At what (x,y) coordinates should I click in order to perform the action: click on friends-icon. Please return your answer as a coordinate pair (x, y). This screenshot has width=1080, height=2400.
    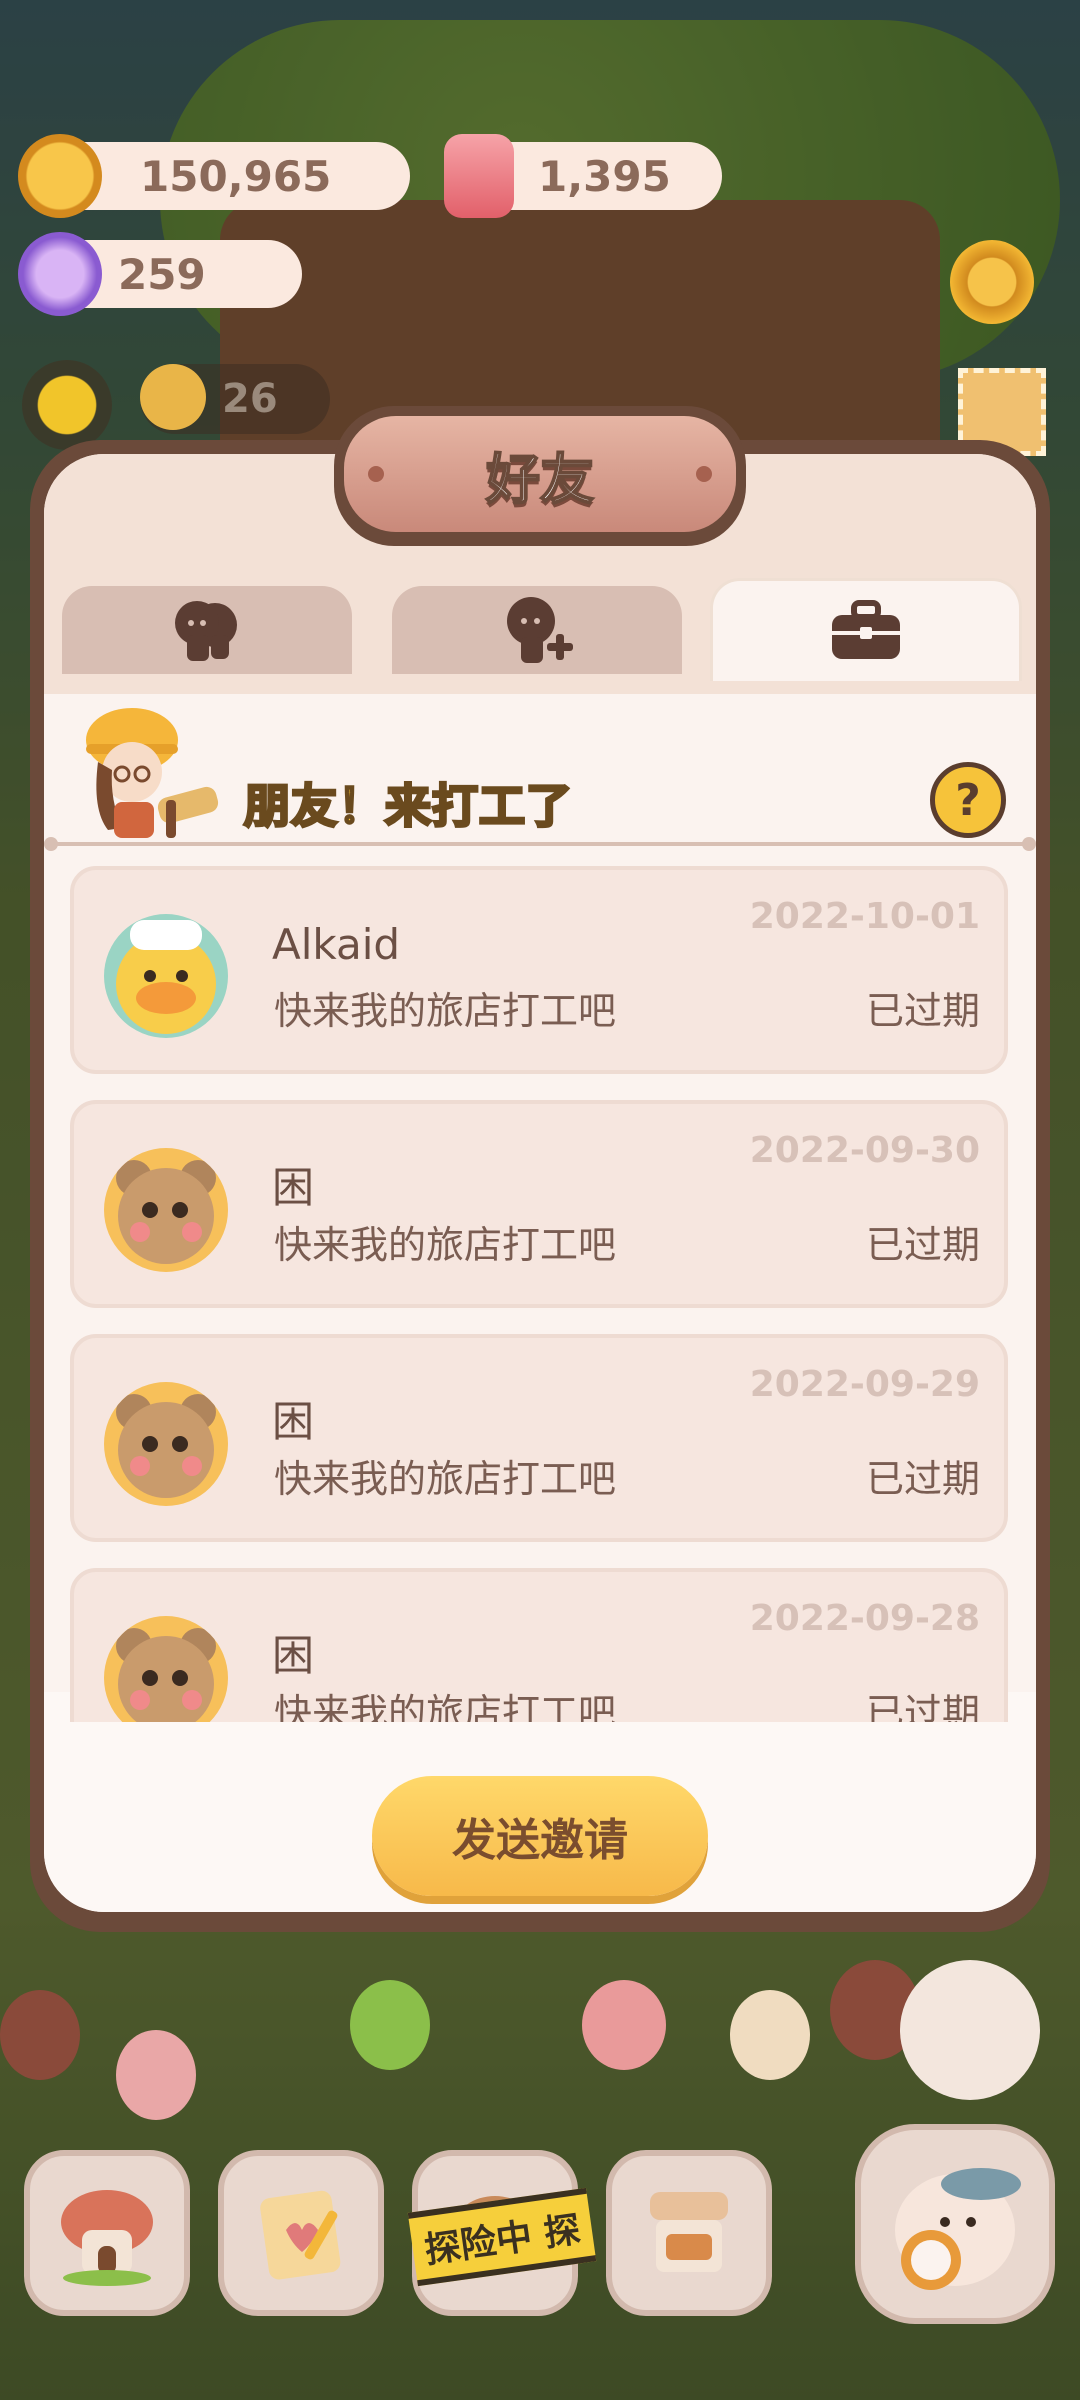
    Looking at the image, I should click on (206, 631).